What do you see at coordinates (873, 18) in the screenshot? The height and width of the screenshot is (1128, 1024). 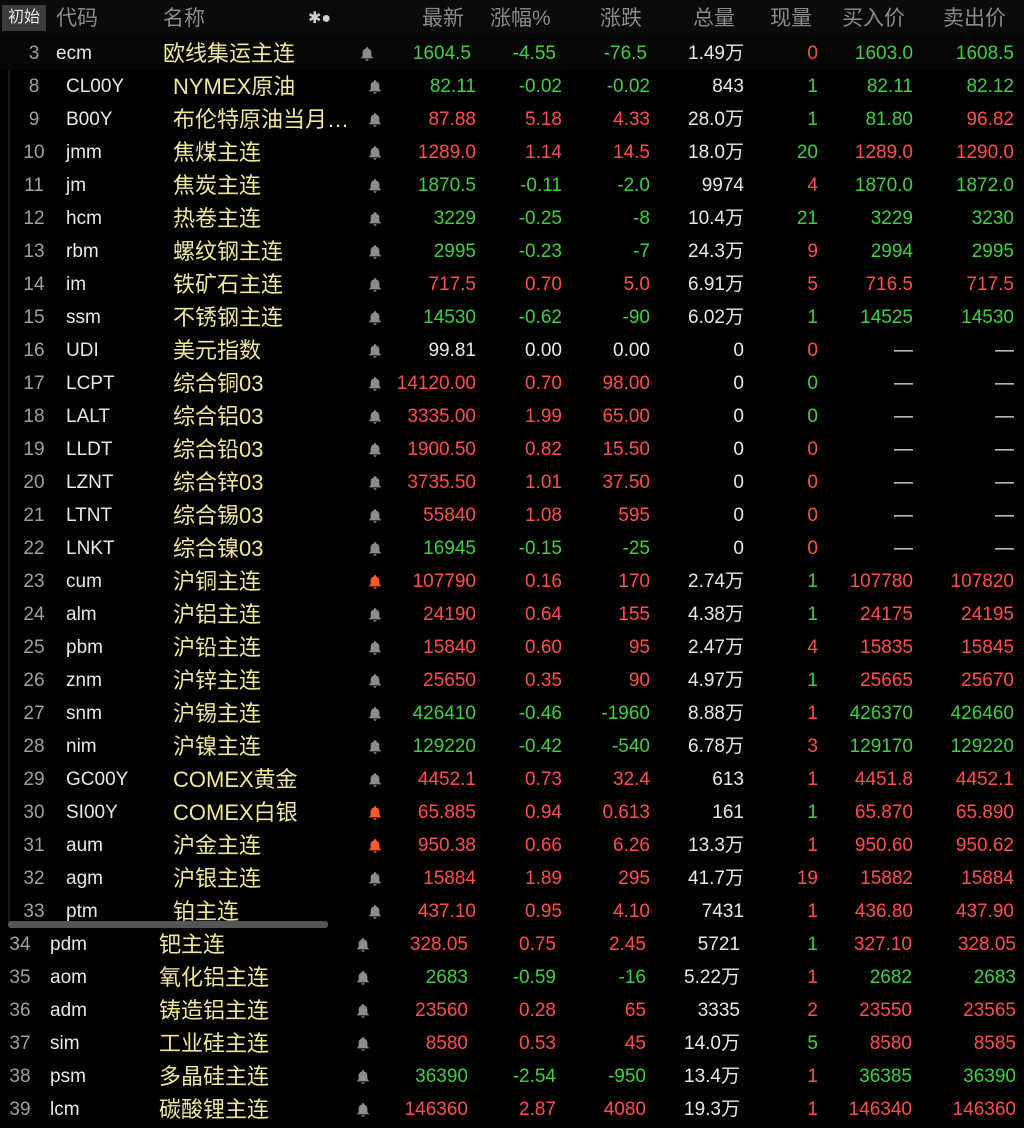 I see `col-header-bid: 买入价` at bounding box center [873, 18].